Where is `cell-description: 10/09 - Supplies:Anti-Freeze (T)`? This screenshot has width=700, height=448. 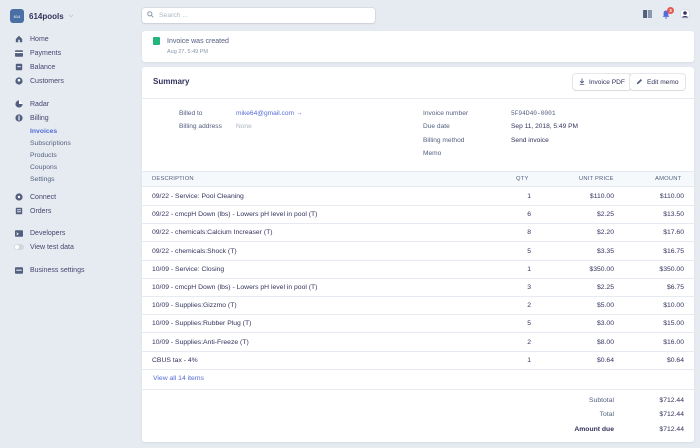 cell-description: 10/09 - Supplies:Anti-Freeze (T) is located at coordinates (200, 342).